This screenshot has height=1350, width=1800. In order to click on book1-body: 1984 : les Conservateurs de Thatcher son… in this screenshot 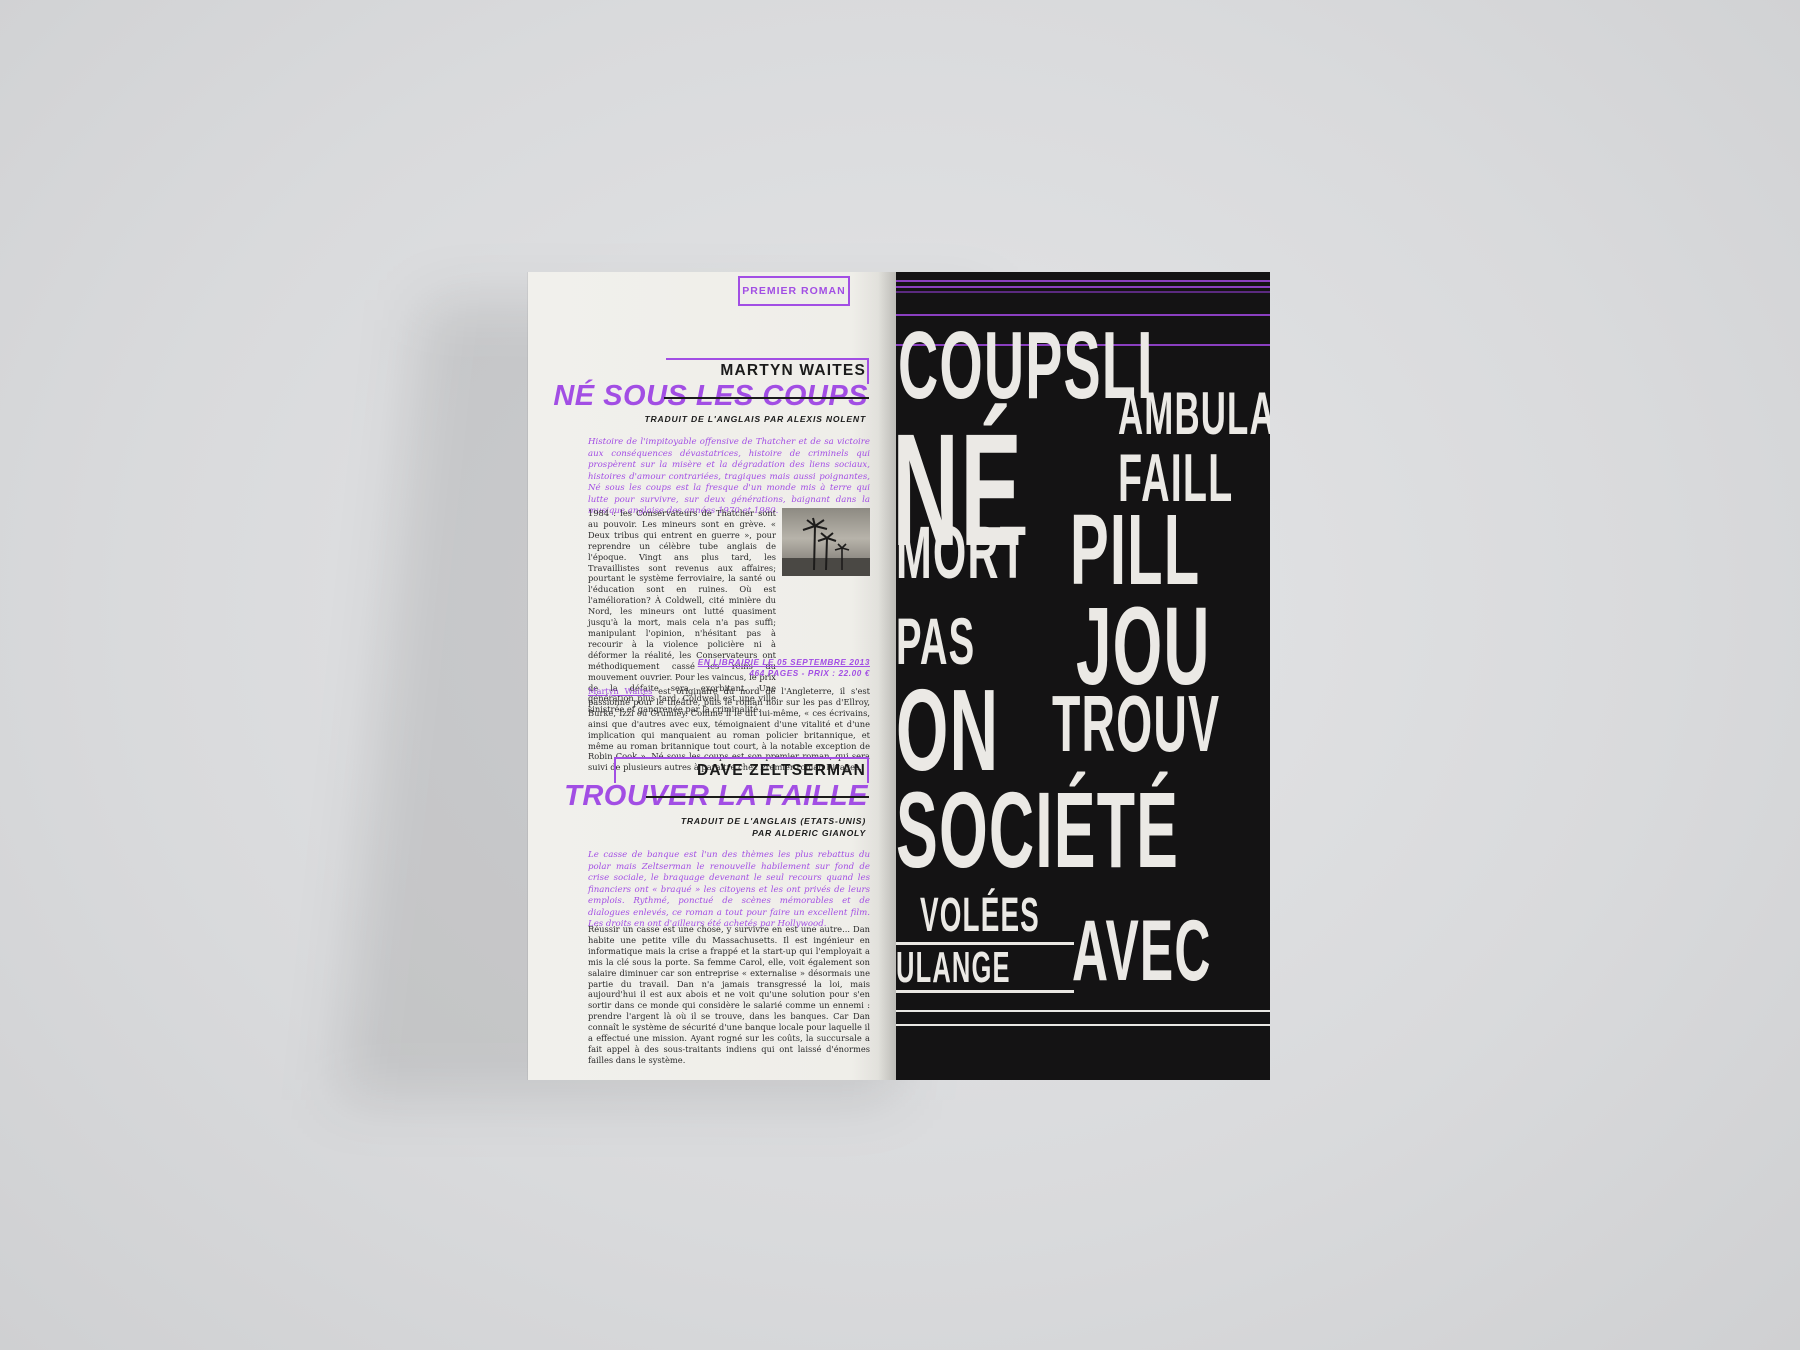, I will do `click(682, 611)`.